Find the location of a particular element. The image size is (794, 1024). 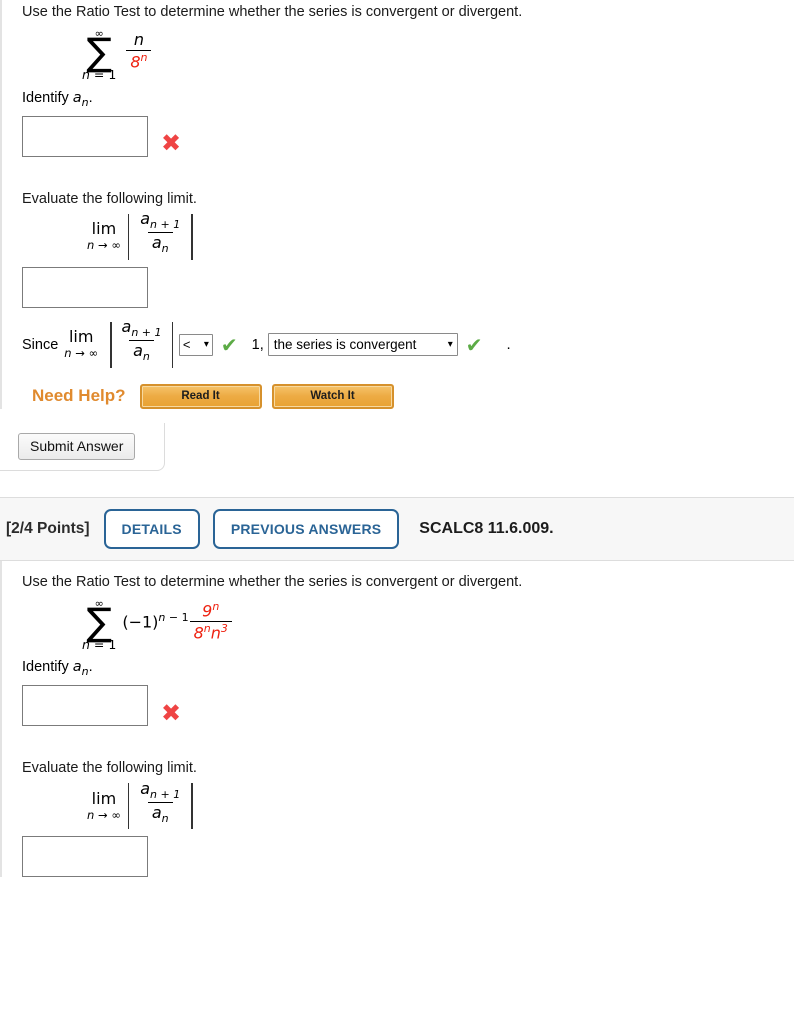

since-ratio-denominator: an is located at coordinates (141, 352).